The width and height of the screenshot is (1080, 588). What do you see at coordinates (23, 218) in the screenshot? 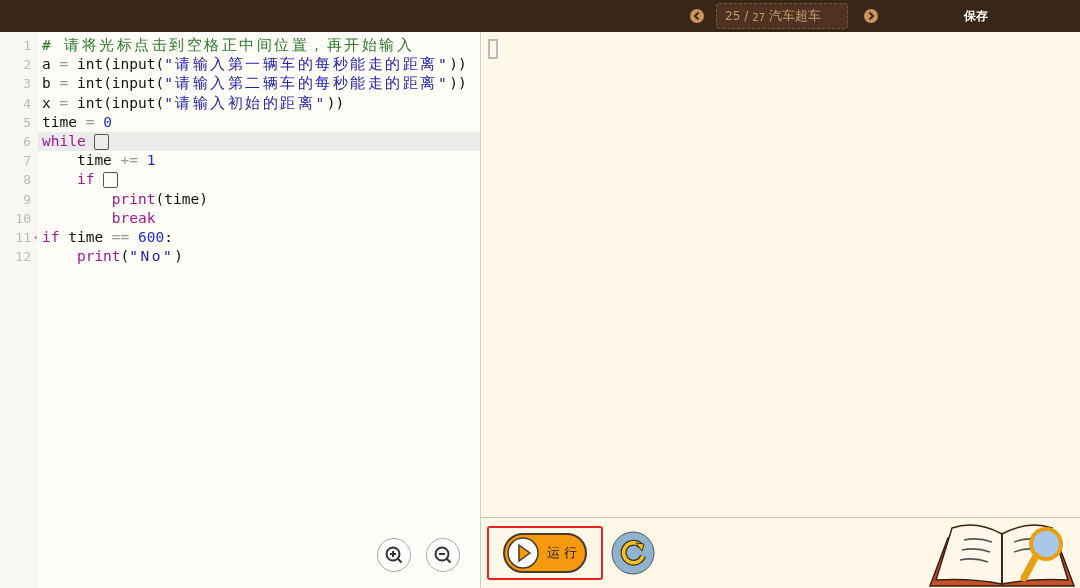
I see `line-number: 10` at bounding box center [23, 218].